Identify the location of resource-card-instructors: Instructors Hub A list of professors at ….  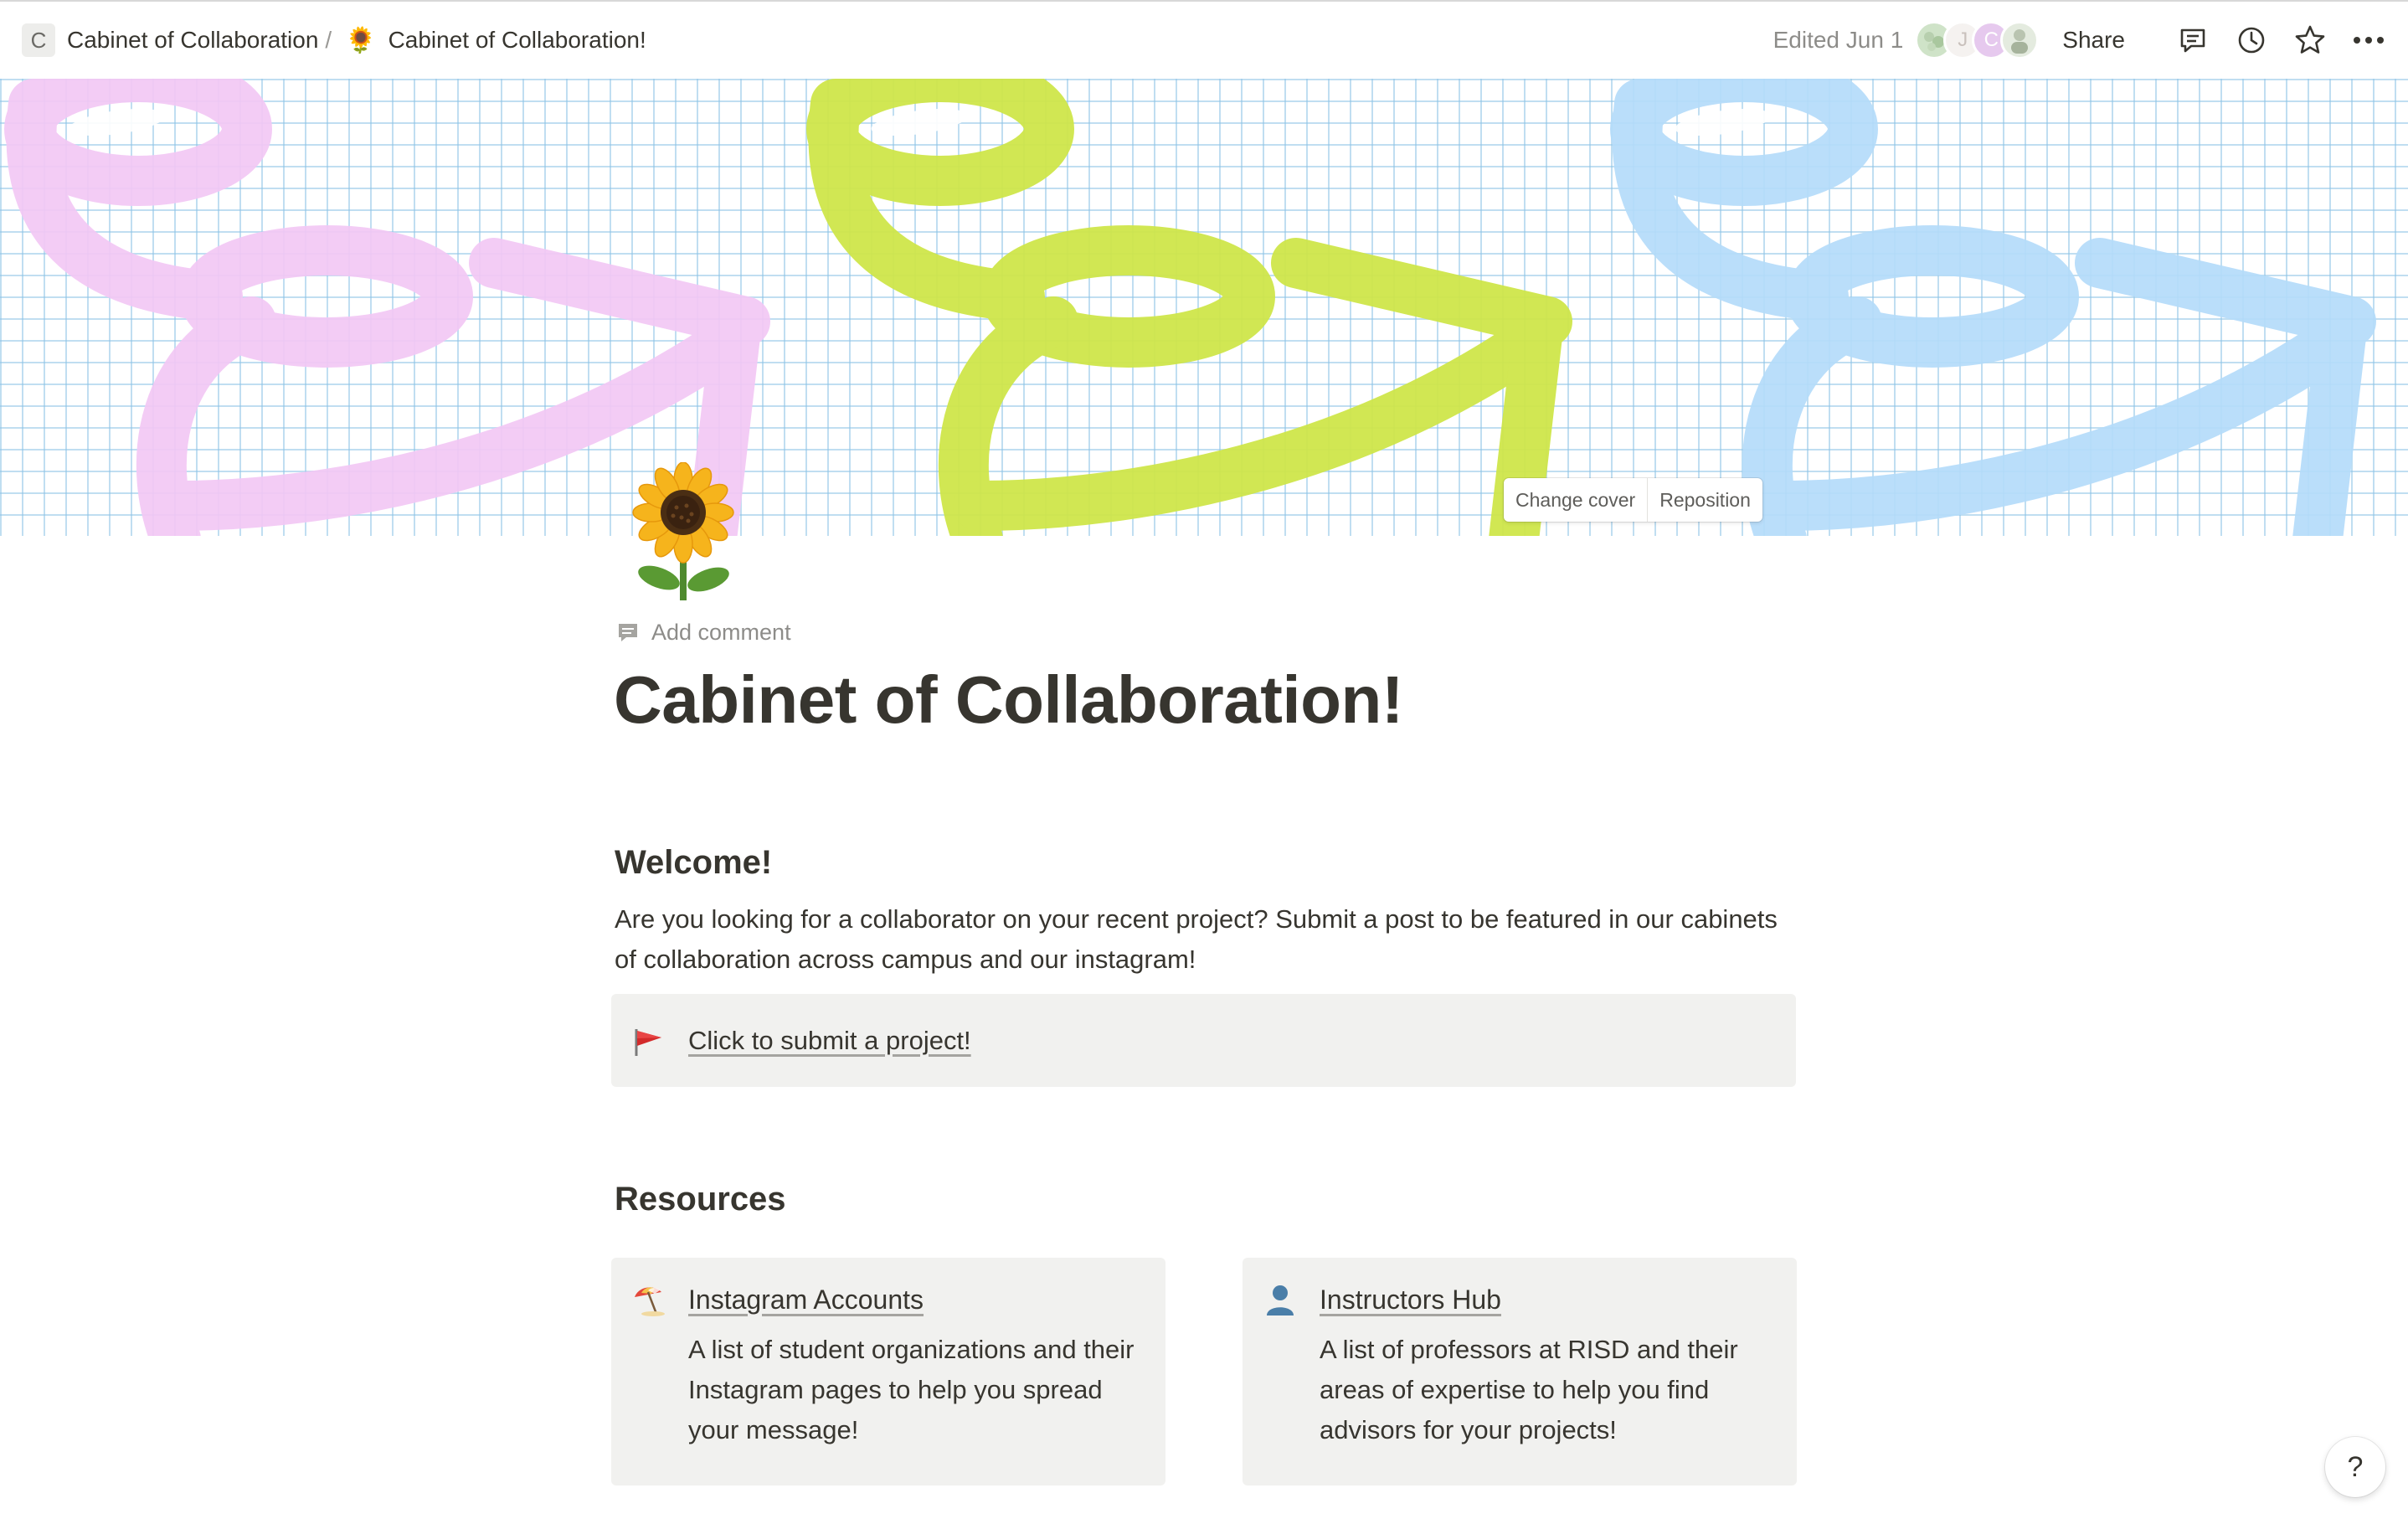
(1520, 1372).